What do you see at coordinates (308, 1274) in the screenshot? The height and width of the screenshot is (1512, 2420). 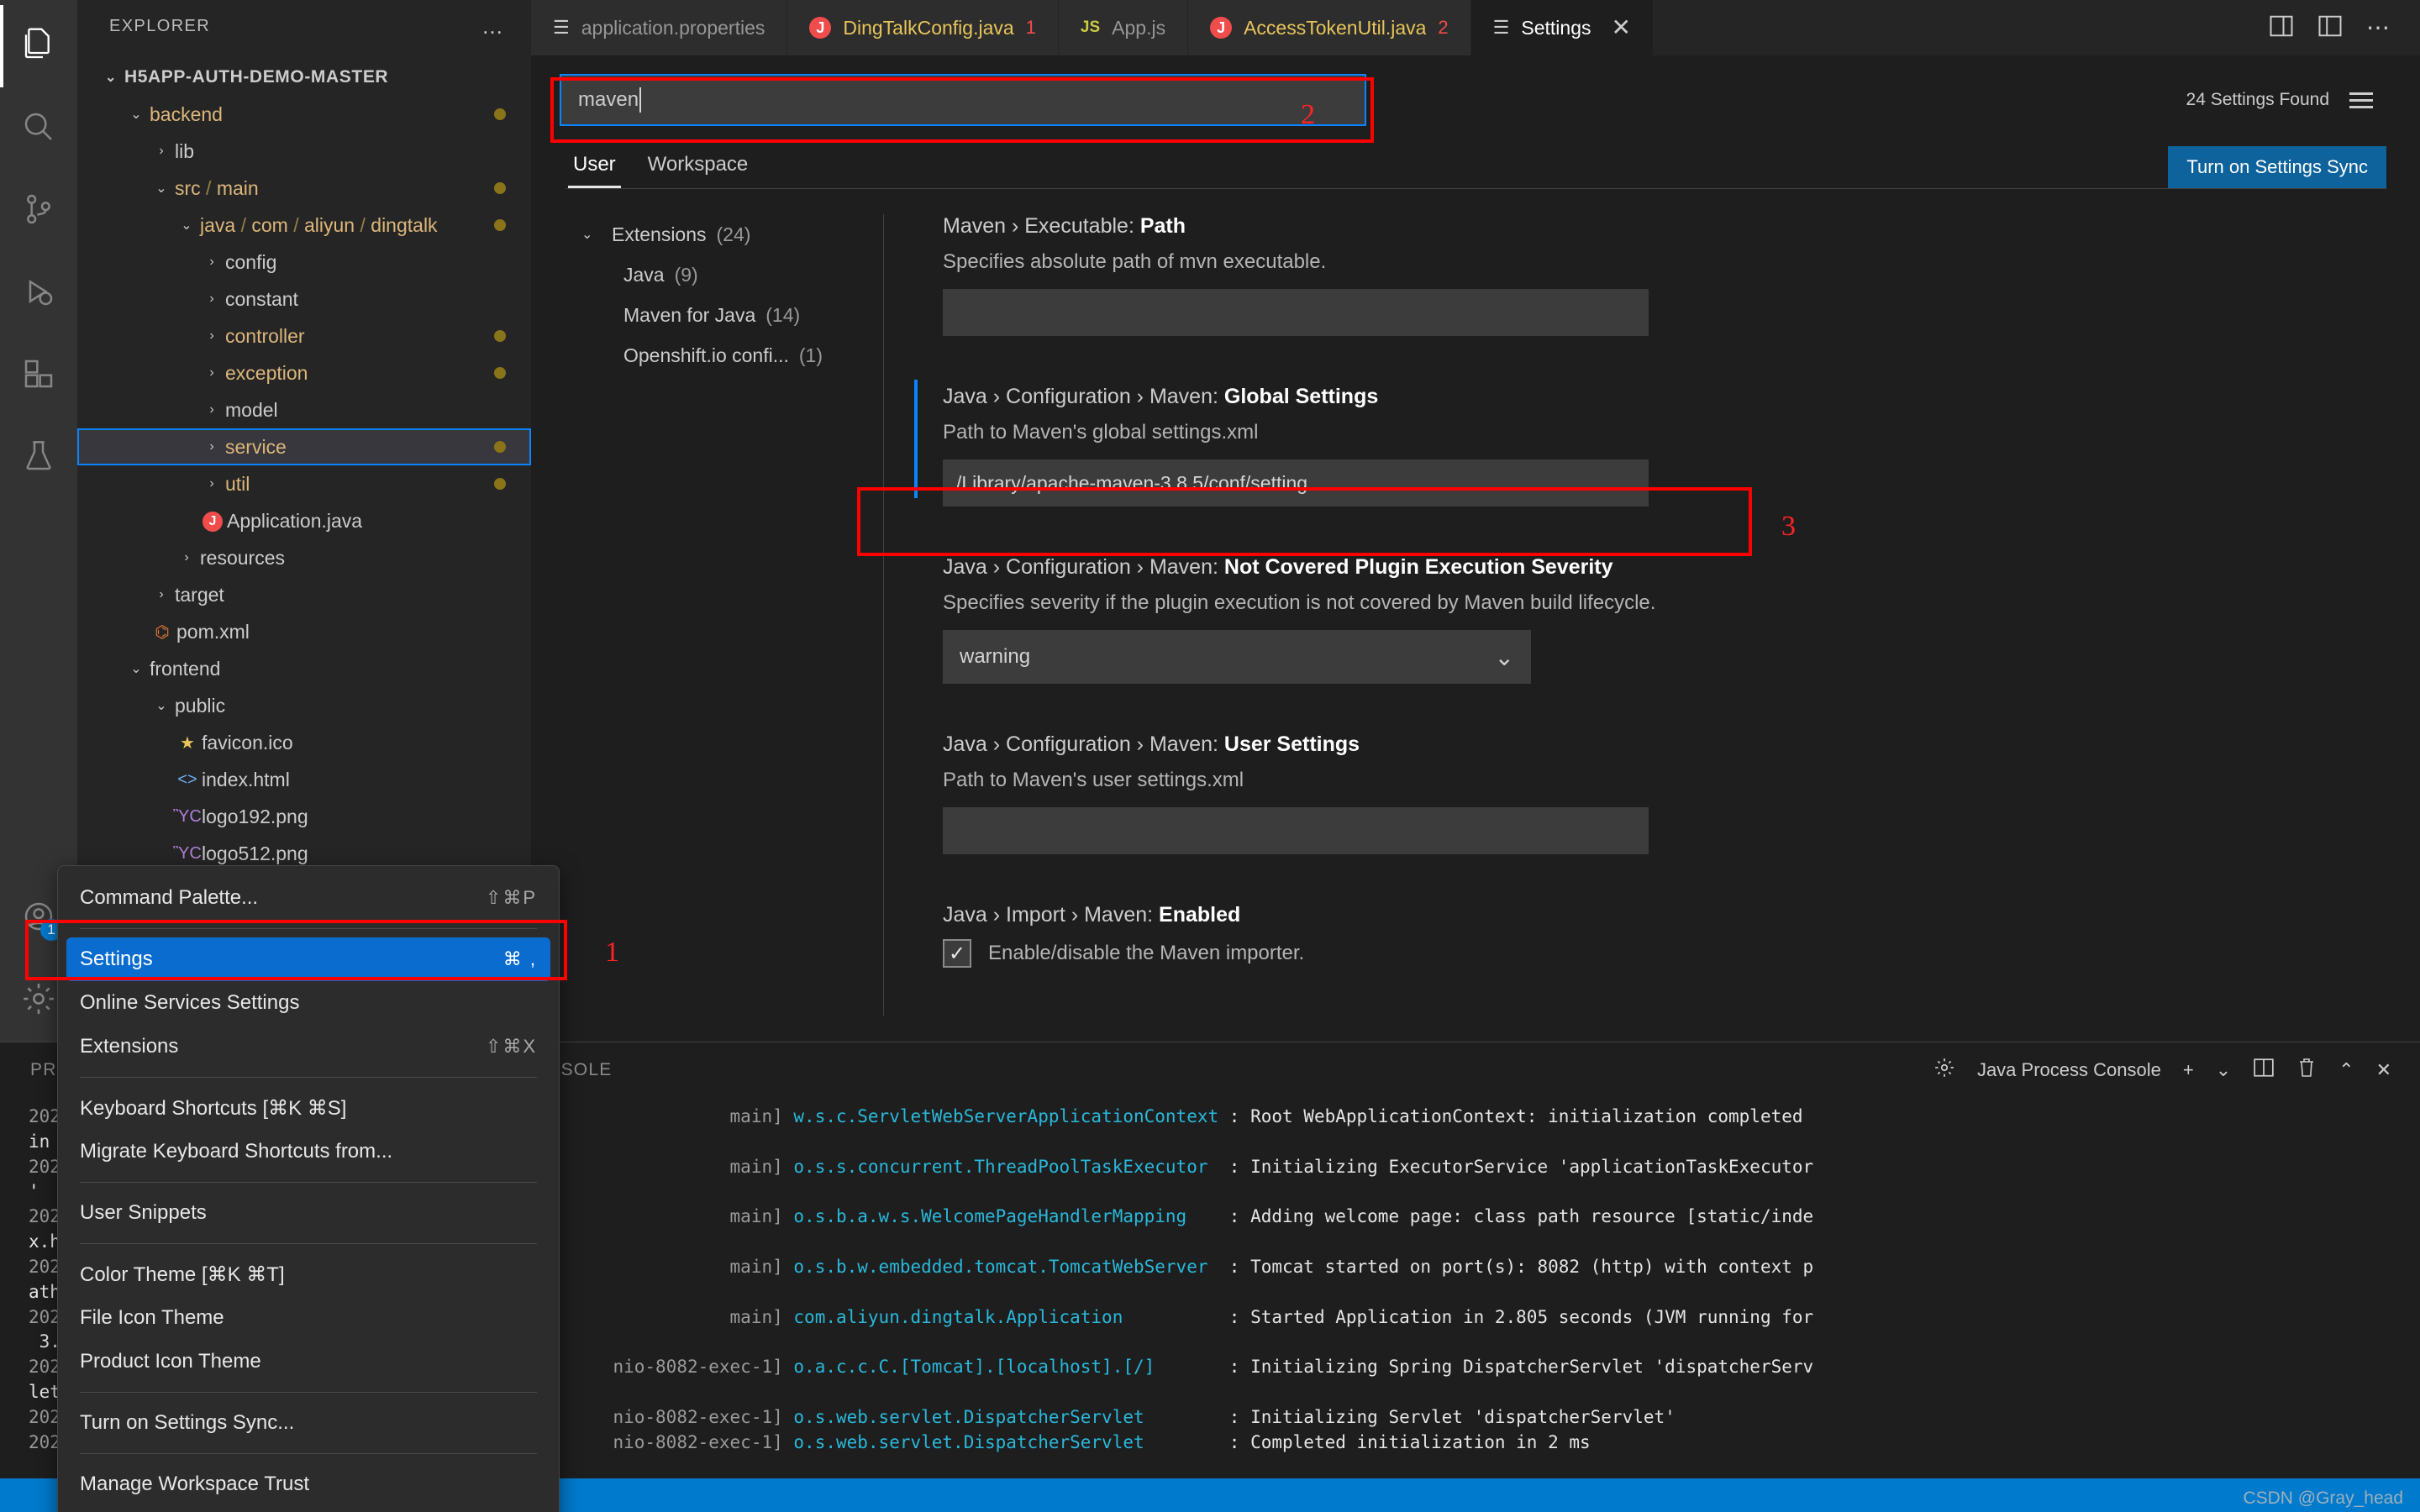 I see `menu-item-color-theme-k-t: Color Theme [⌘K ⌘T]` at bounding box center [308, 1274].